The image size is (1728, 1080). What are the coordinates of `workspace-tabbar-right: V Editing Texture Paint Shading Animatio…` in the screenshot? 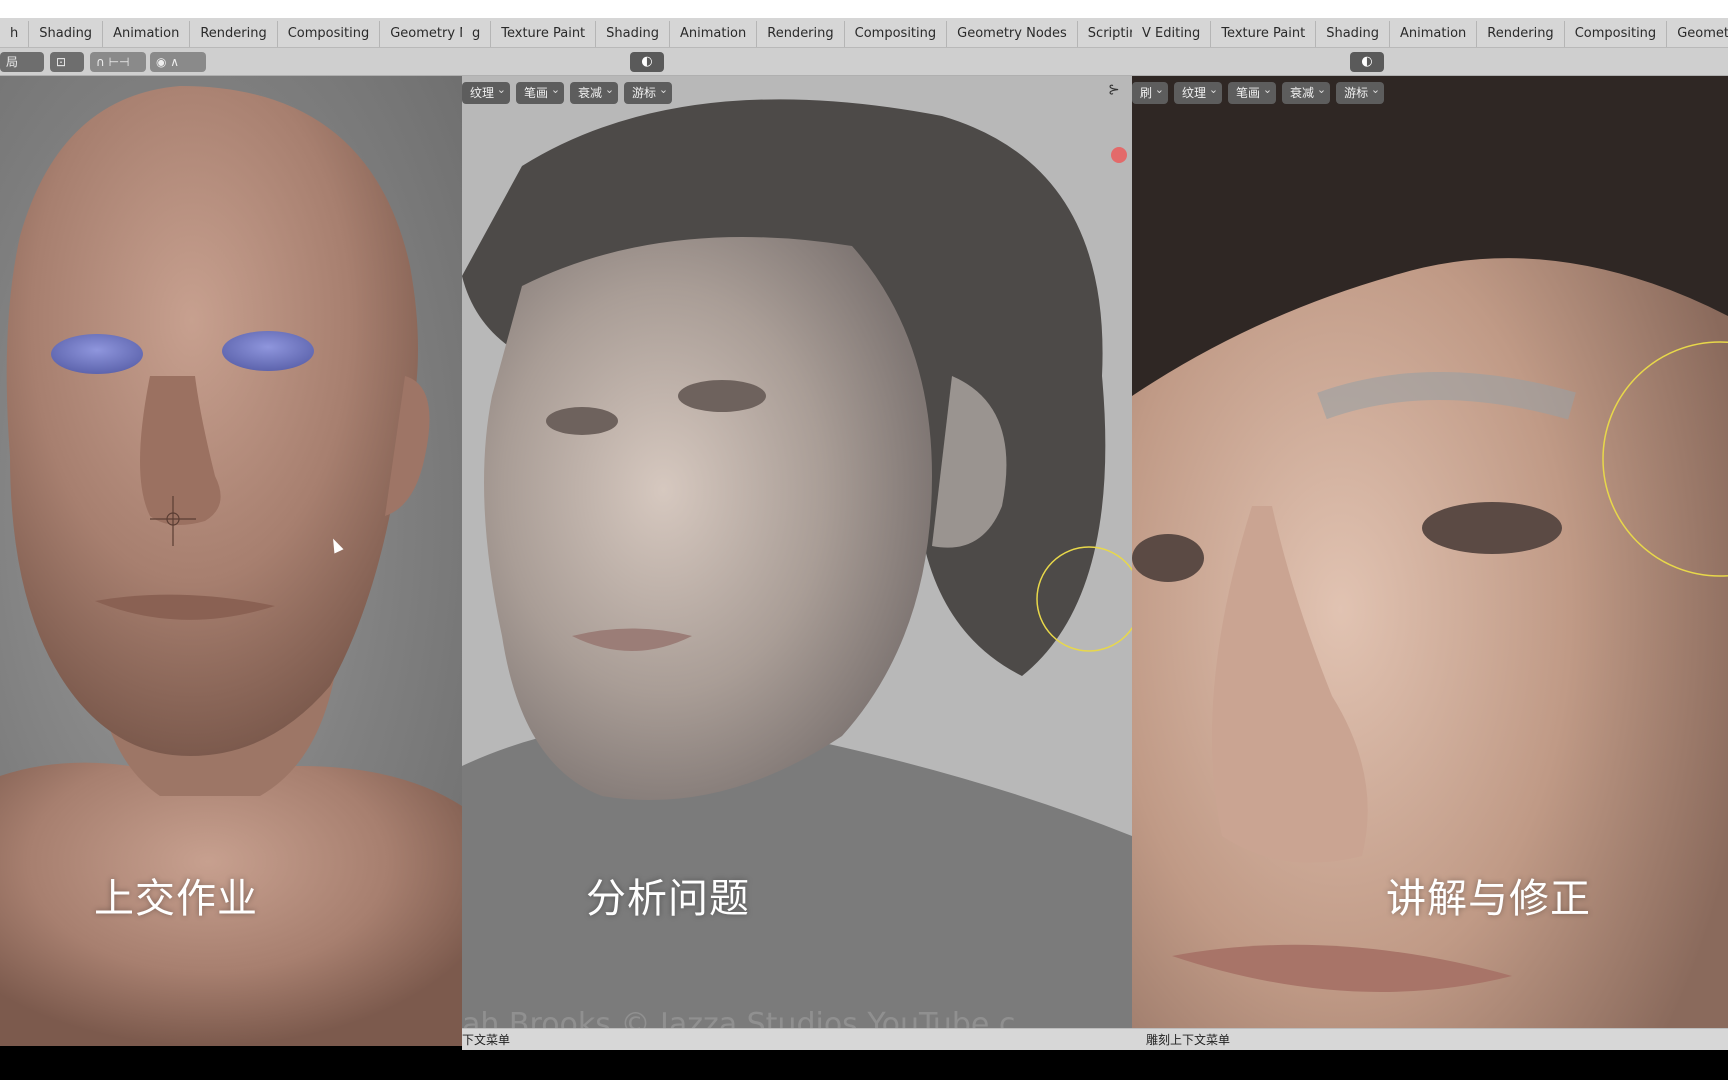 It's located at (1430, 33).